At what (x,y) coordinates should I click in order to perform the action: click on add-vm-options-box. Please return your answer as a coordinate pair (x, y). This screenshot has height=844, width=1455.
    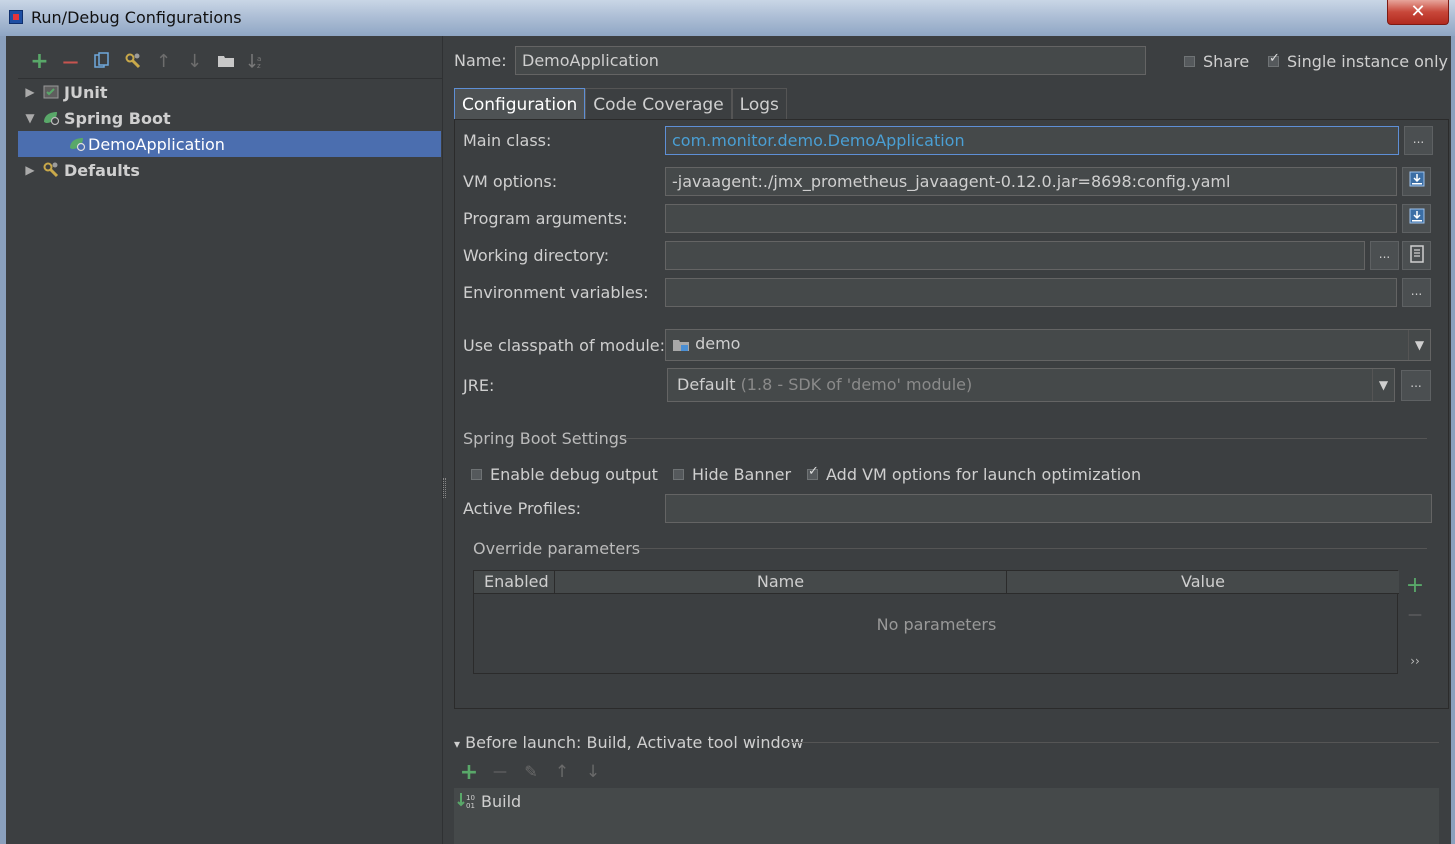
    Looking at the image, I should click on (813, 472).